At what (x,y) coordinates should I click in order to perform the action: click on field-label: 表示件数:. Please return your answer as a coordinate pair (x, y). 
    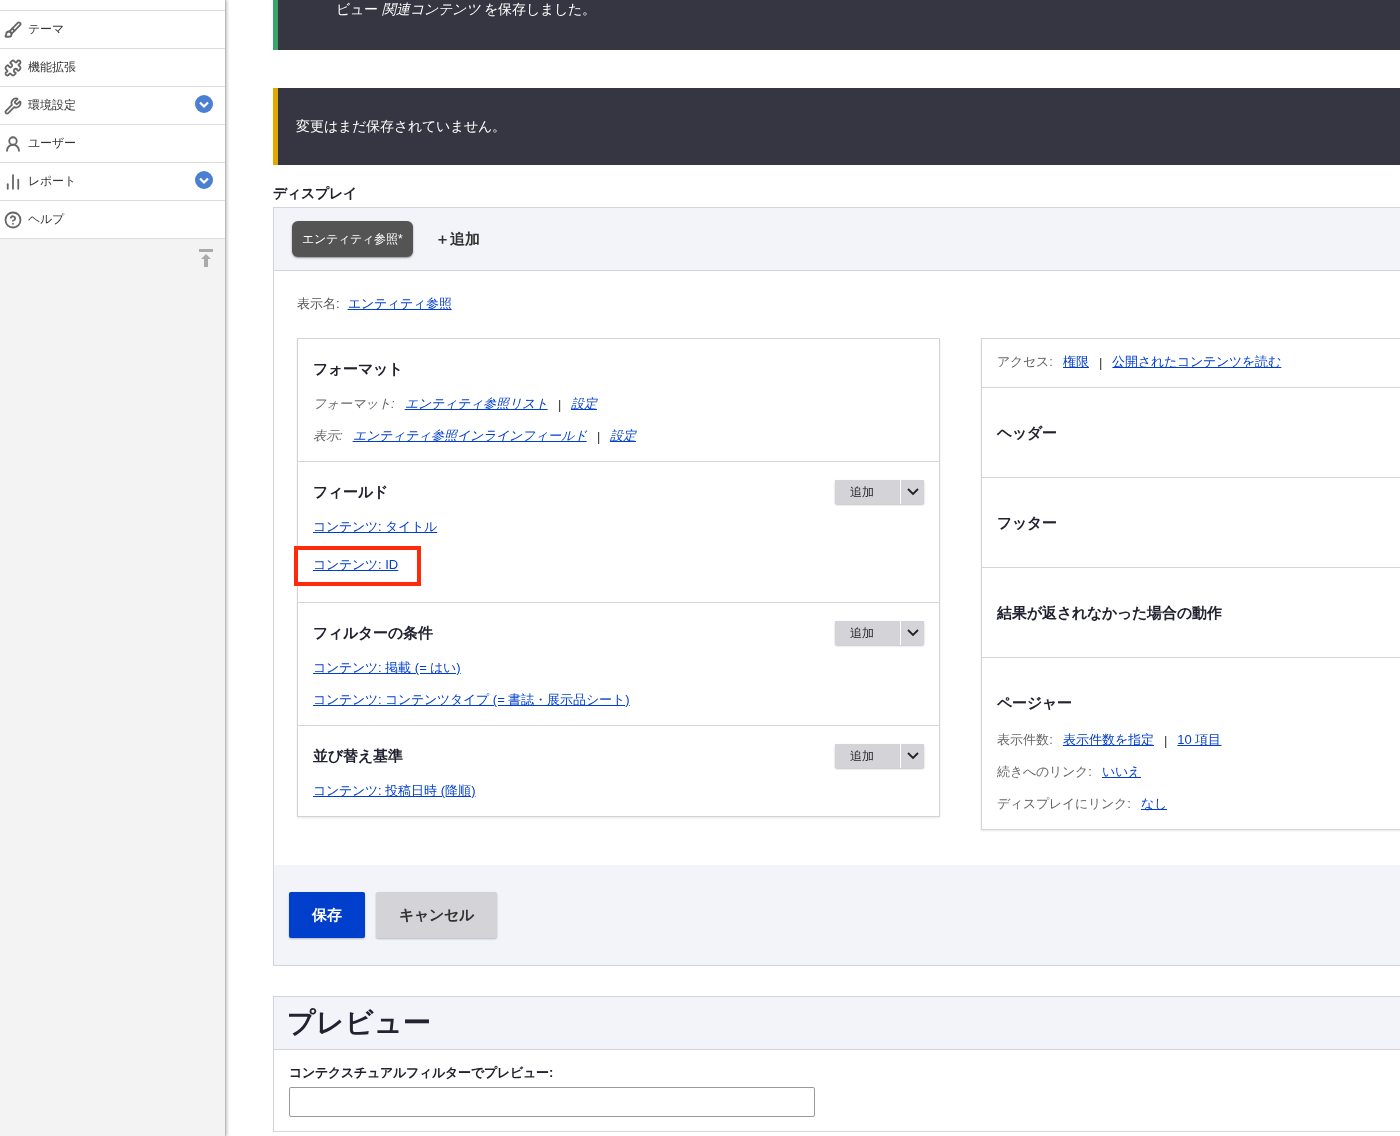
    Looking at the image, I should click on (1025, 740).